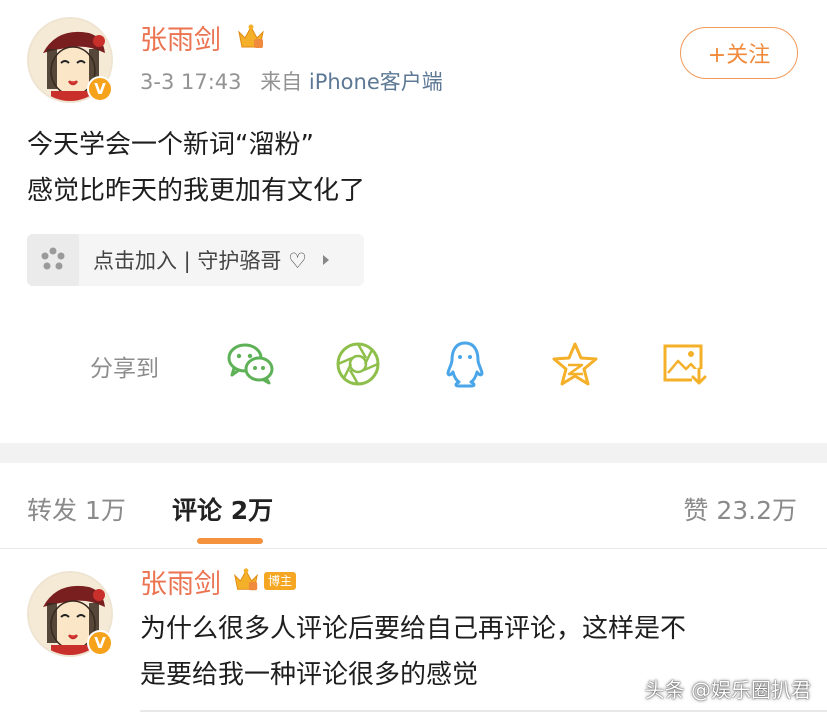  Describe the element at coordinates (740, 509) in the screenshot. I see `tab-likes: 赞 23.2万` at that location.